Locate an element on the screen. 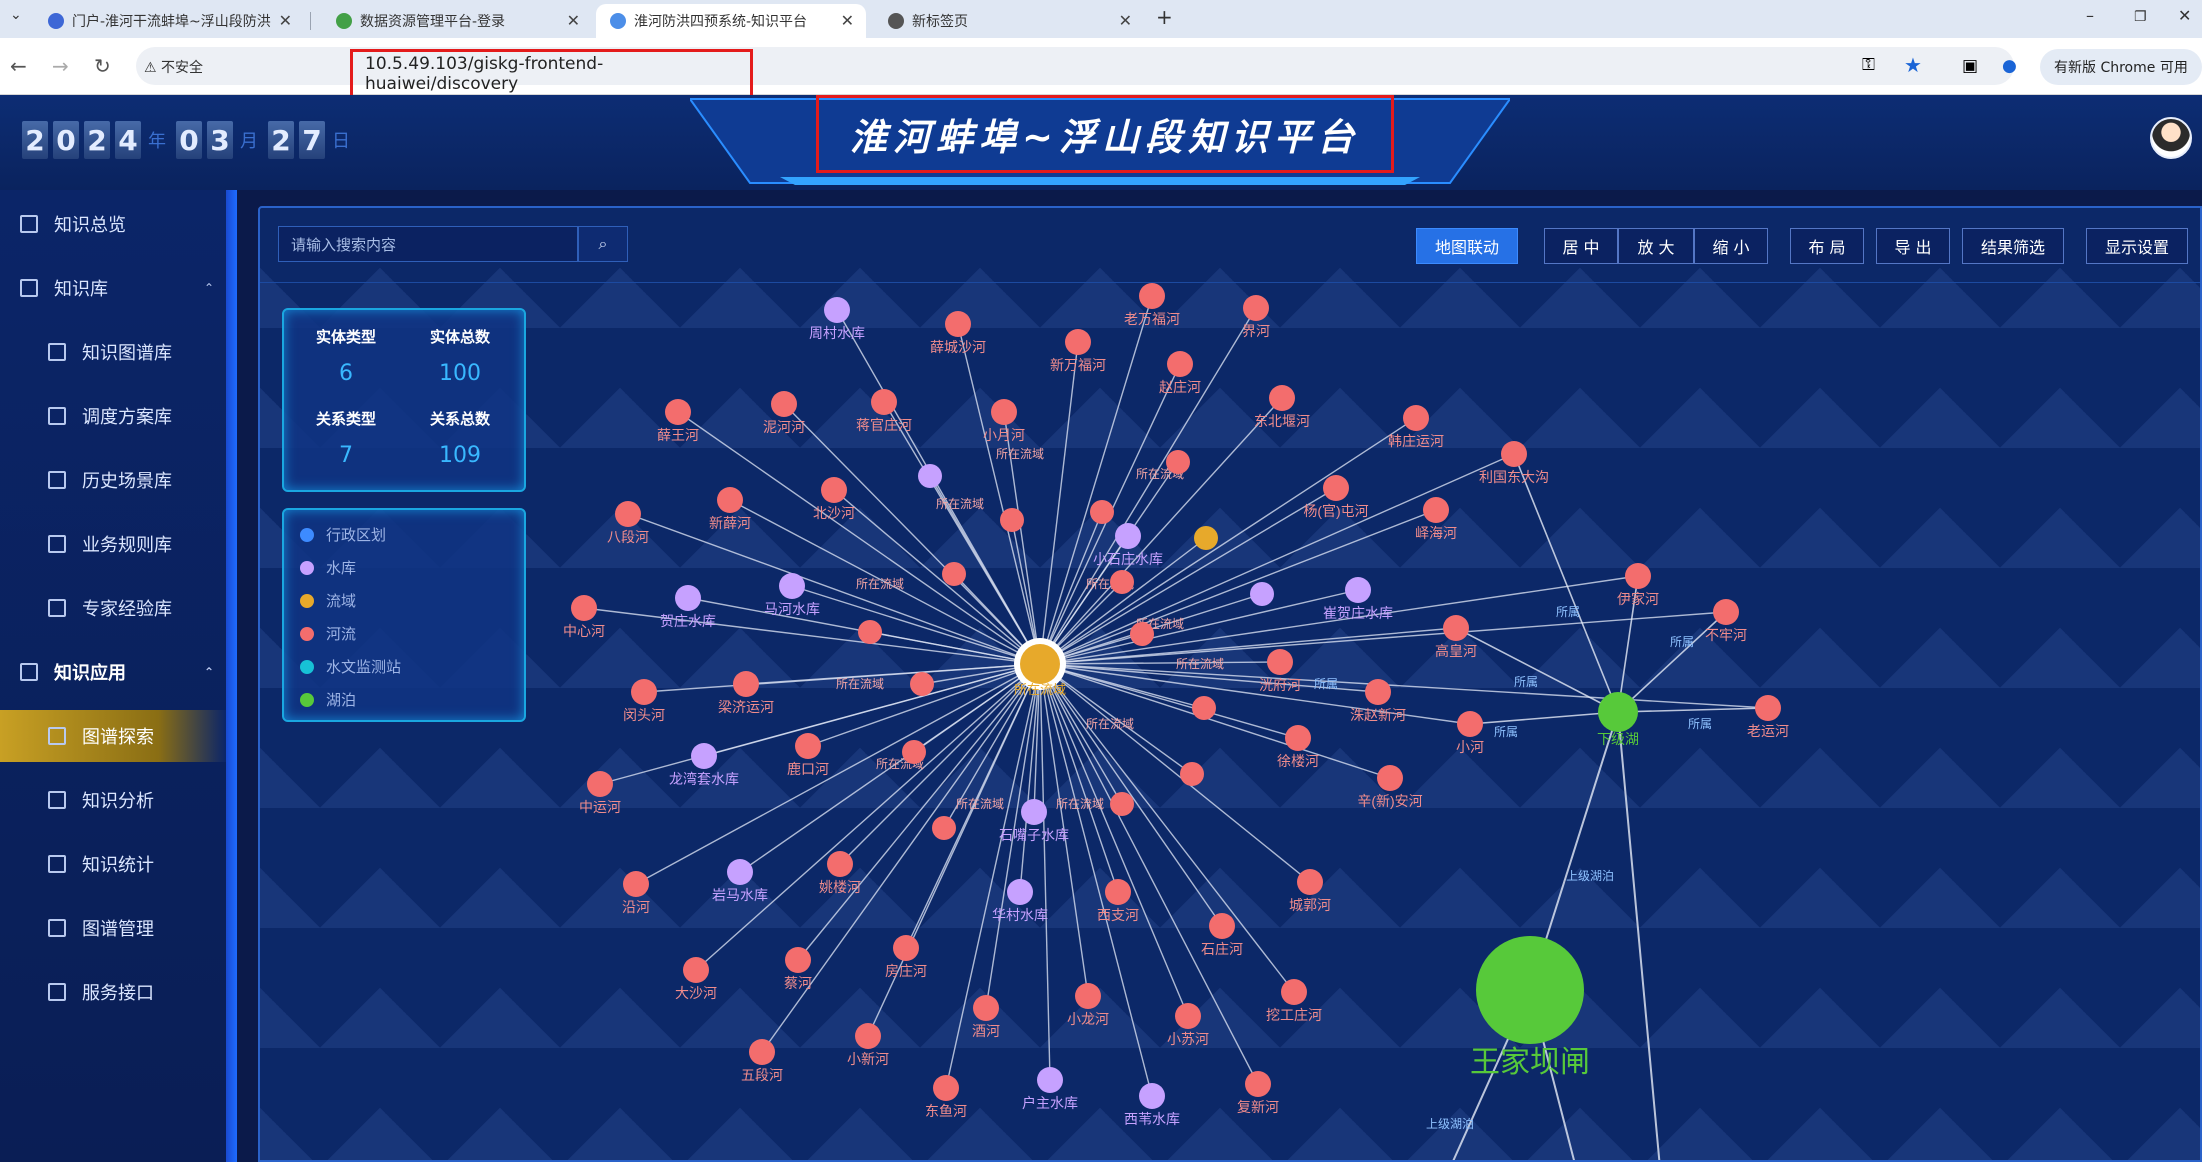 The width and height of the screenshot is (2202, 1162). profile-icon: ● is located at coordinates (2009, 66).